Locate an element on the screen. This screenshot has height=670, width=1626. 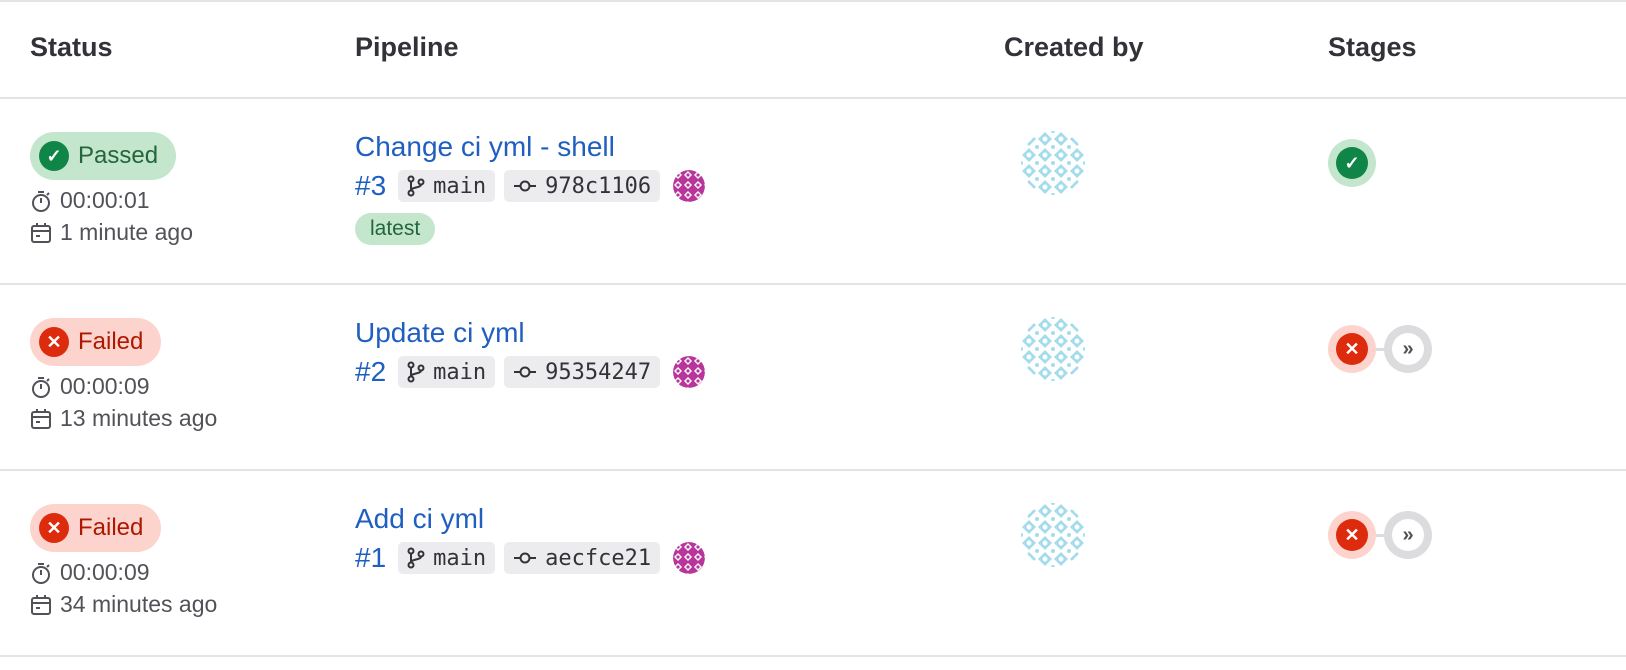
stage-success: ✓ is located at coordinates (1352, 163).